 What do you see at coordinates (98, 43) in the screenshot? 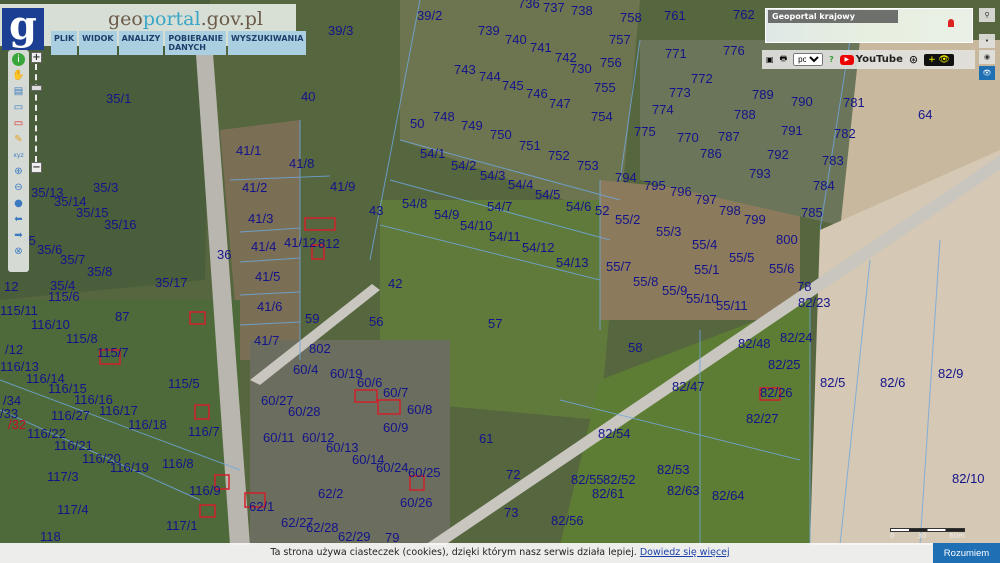
I see `menu-widok: WIDOK` at bounding box center [98, 43].